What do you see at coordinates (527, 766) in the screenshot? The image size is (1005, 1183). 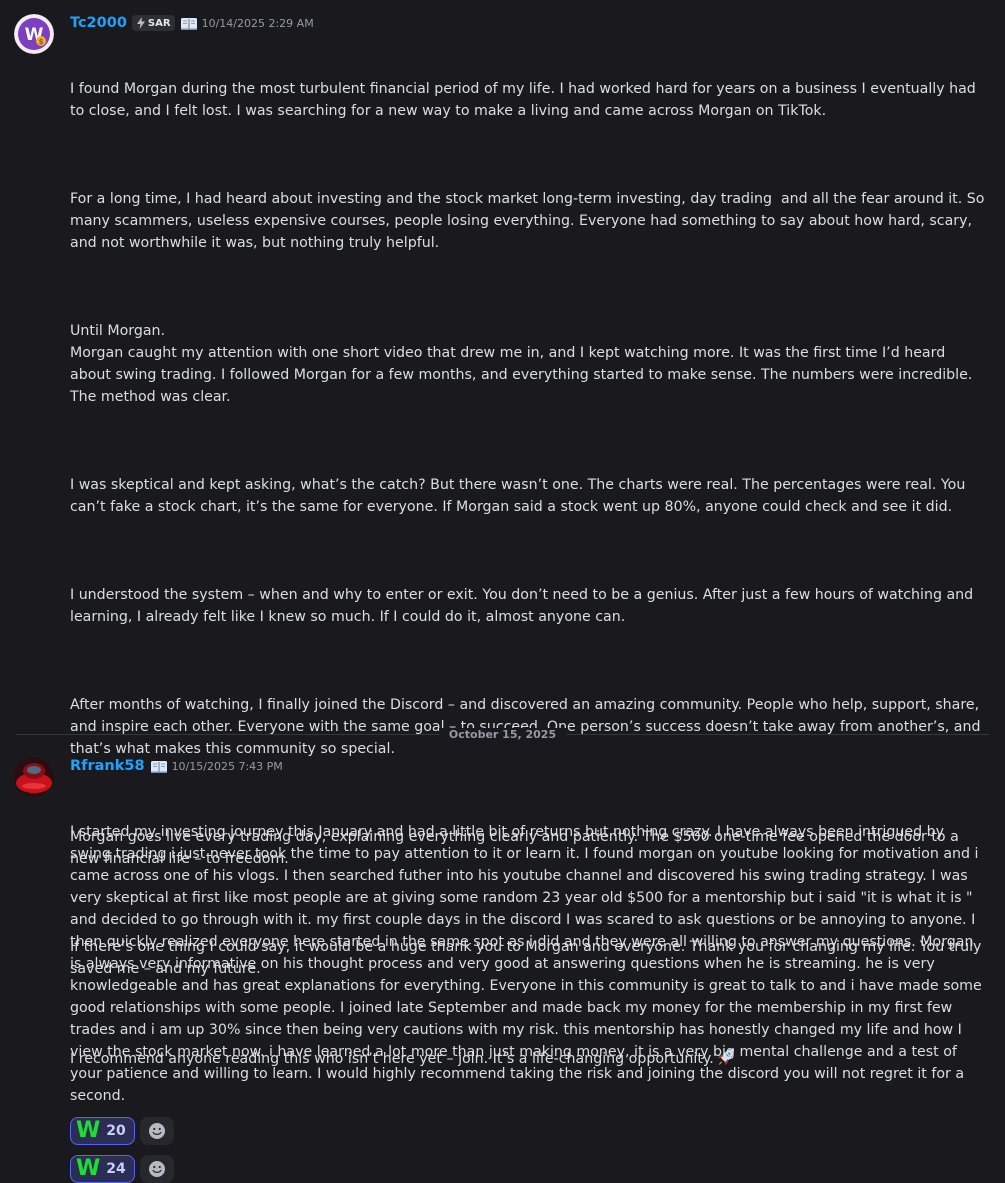 I see `message-header: Rfrank58 10/15/2025 7:43 PM` at bounding box center [527, 766].